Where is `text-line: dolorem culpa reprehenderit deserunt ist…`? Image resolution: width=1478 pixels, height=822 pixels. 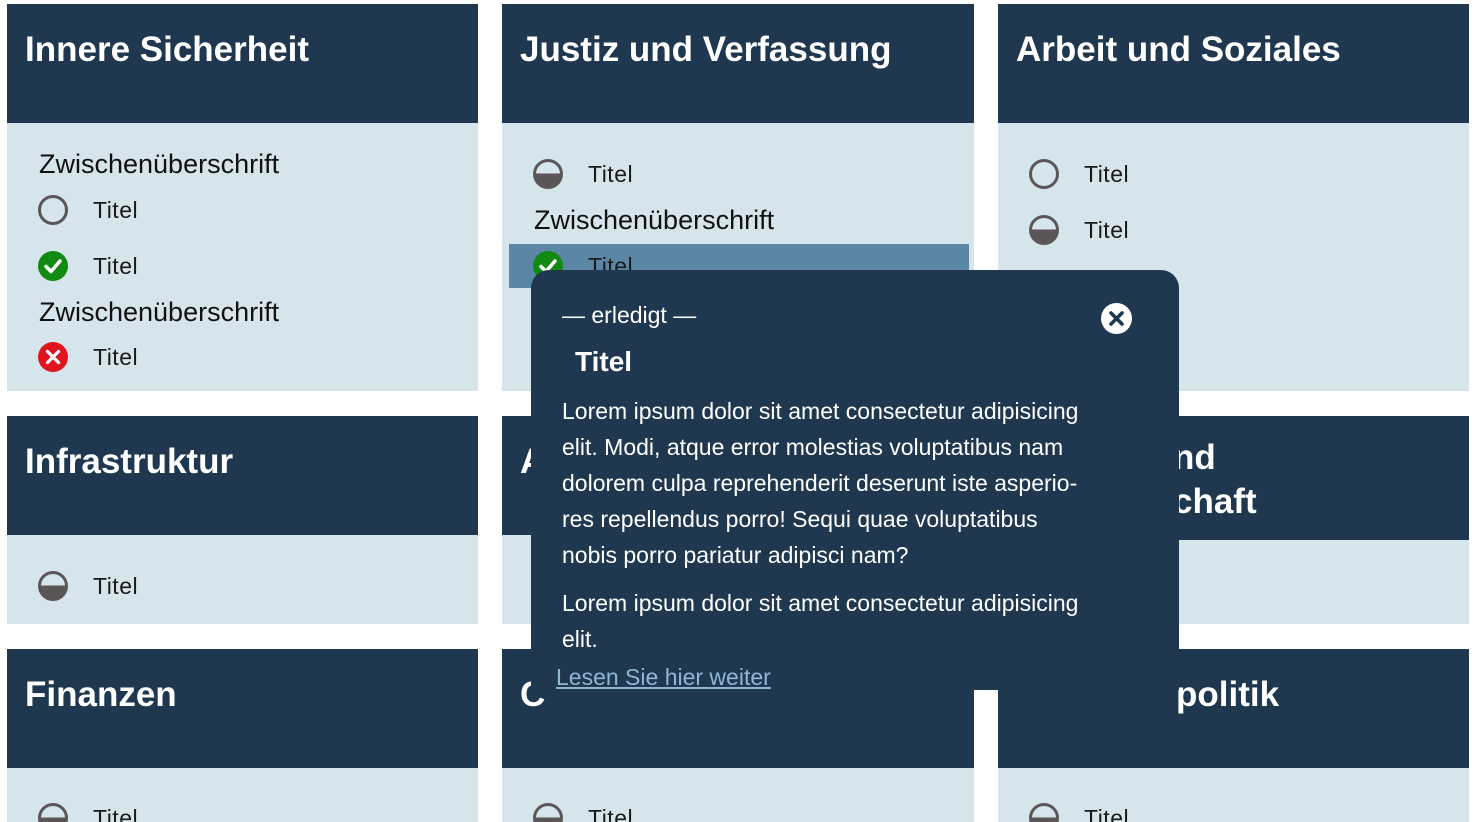 text-line: dolorem culpa reprehenderit deserunt ist… is located at coordinates (820, 483).